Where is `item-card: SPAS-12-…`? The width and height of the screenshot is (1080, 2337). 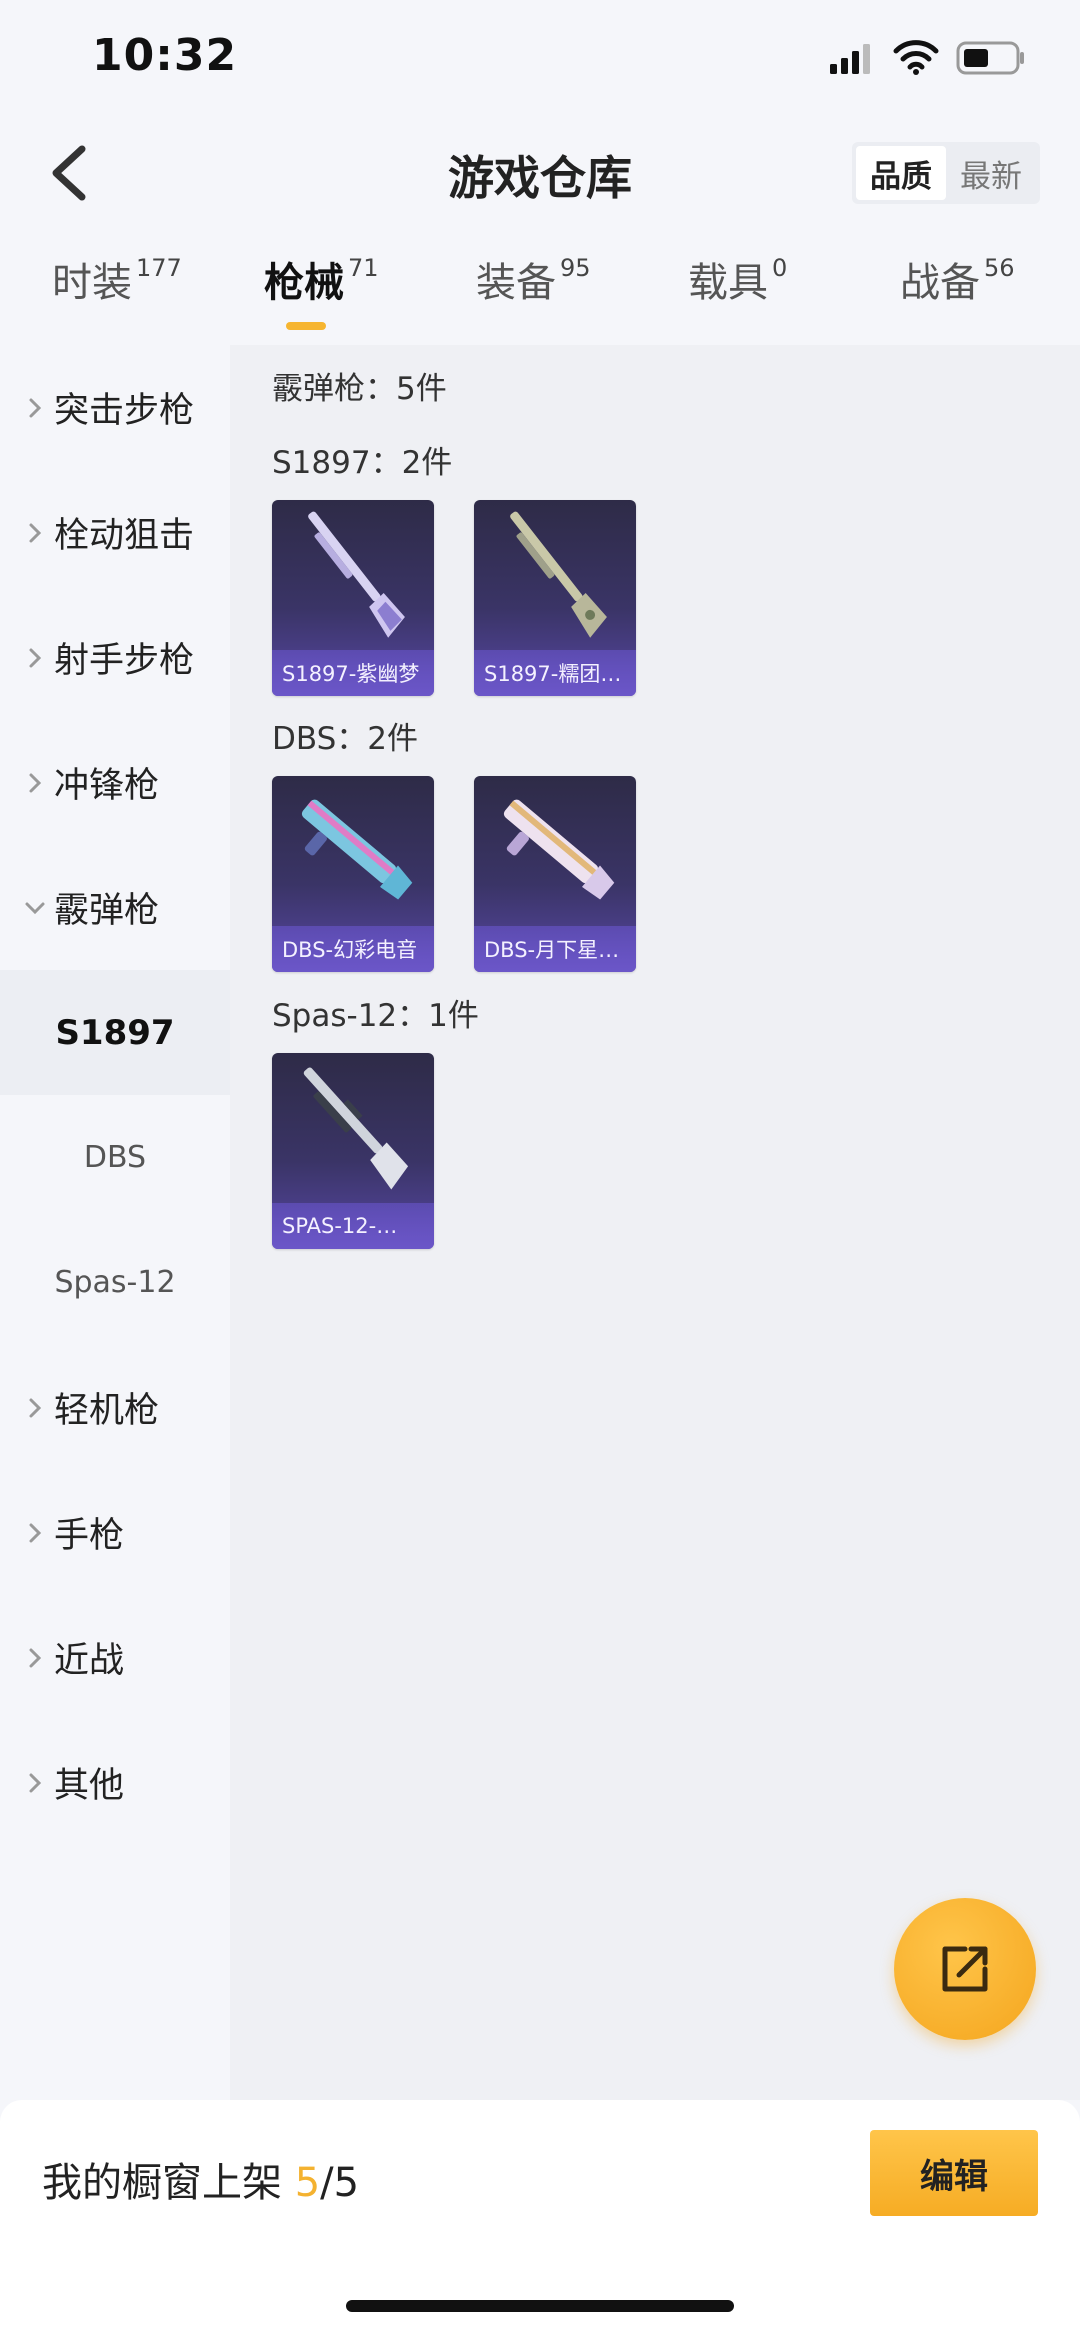 item-card: SPAS-12-… is located at coordinates (353, 1151).